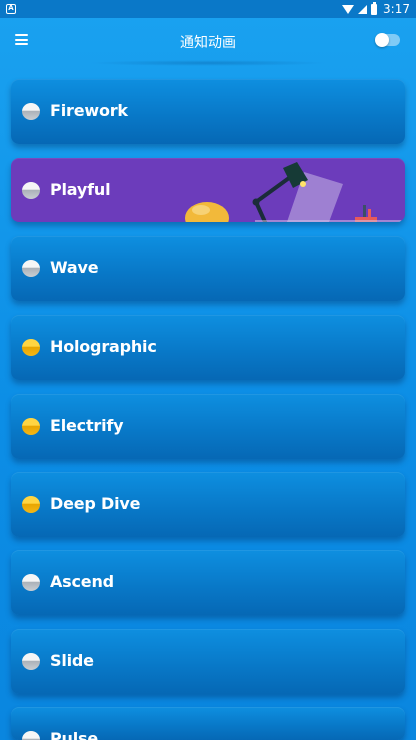 The image size is (416, 740). What do you see at coordinates (208, 63) in the screenshot?
I see `header-shadow` at bounding box center [208, 63].